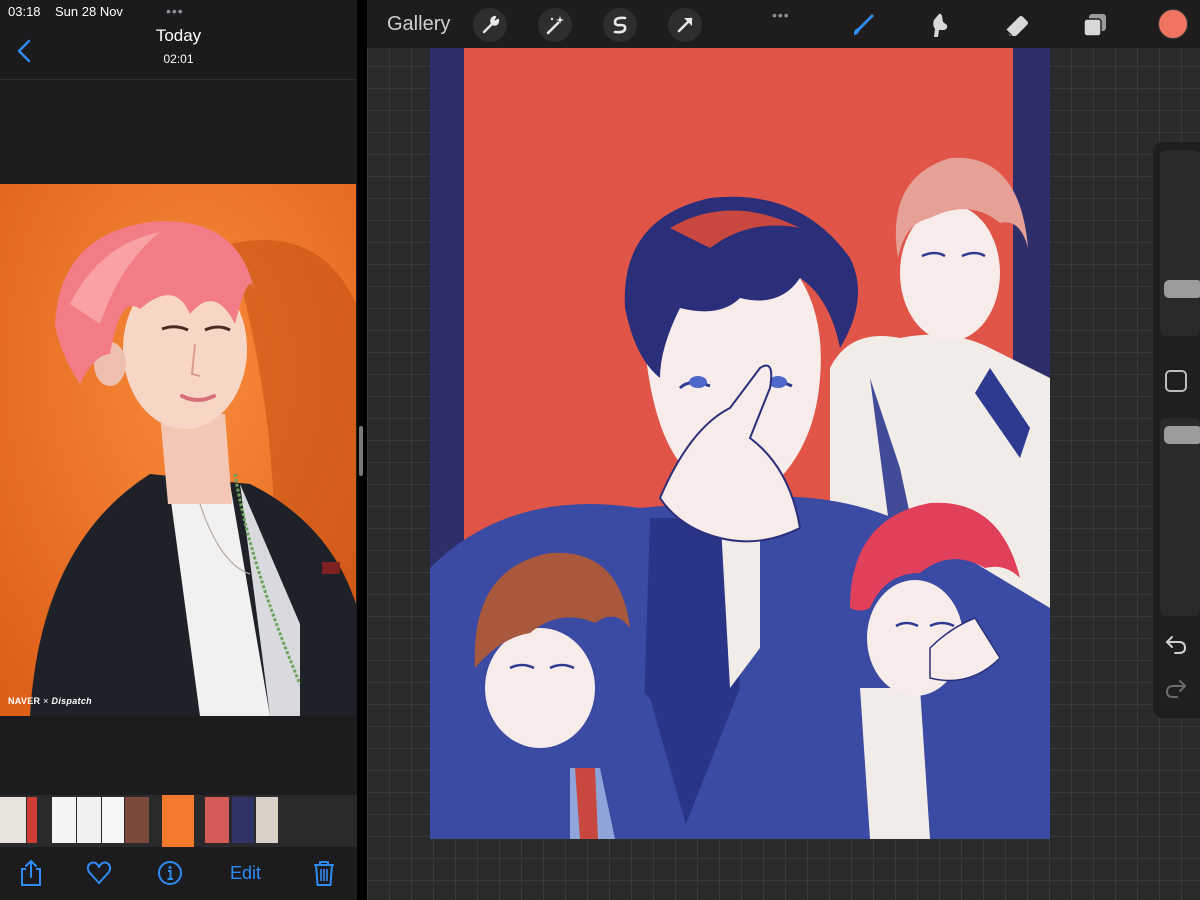 The image size is (1200, 900). I want to click on watermark-brand: NAVER, so click(24, 701).